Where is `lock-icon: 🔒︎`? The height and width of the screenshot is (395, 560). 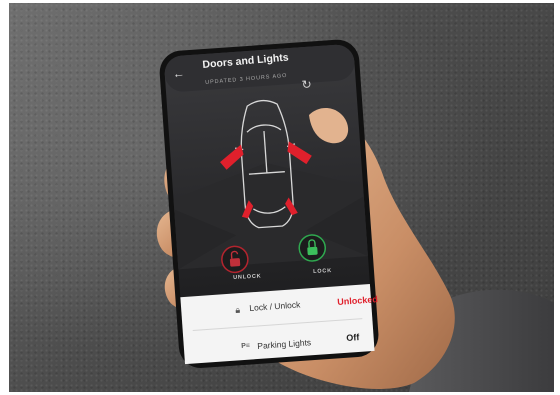
lock-icon: 🔒︎ is located at coordinates (238, 309).